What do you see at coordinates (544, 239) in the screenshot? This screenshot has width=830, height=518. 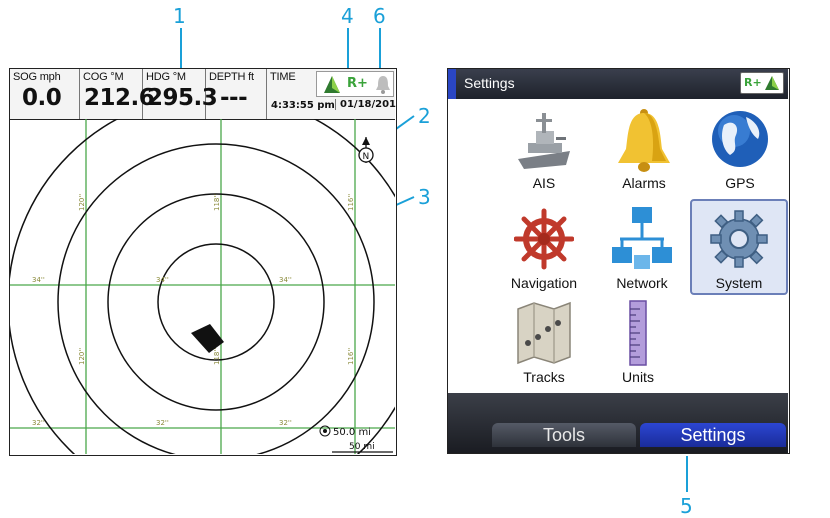 I see `helm-wheel-icon` at bounding box center [544, 239].